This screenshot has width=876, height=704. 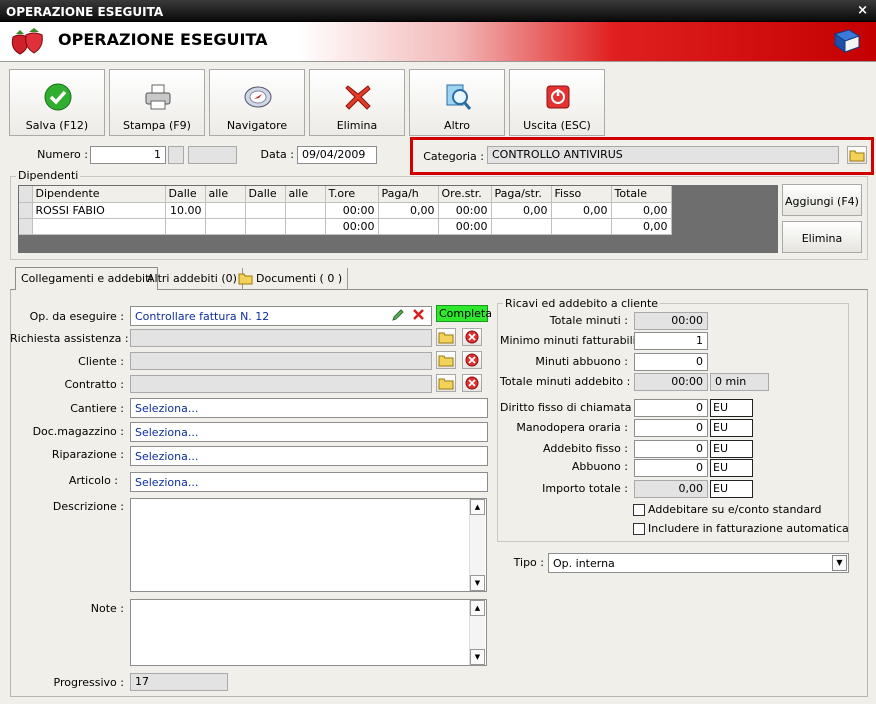 I want to click on addebitare-checkbox, so click(x=639, y=510).